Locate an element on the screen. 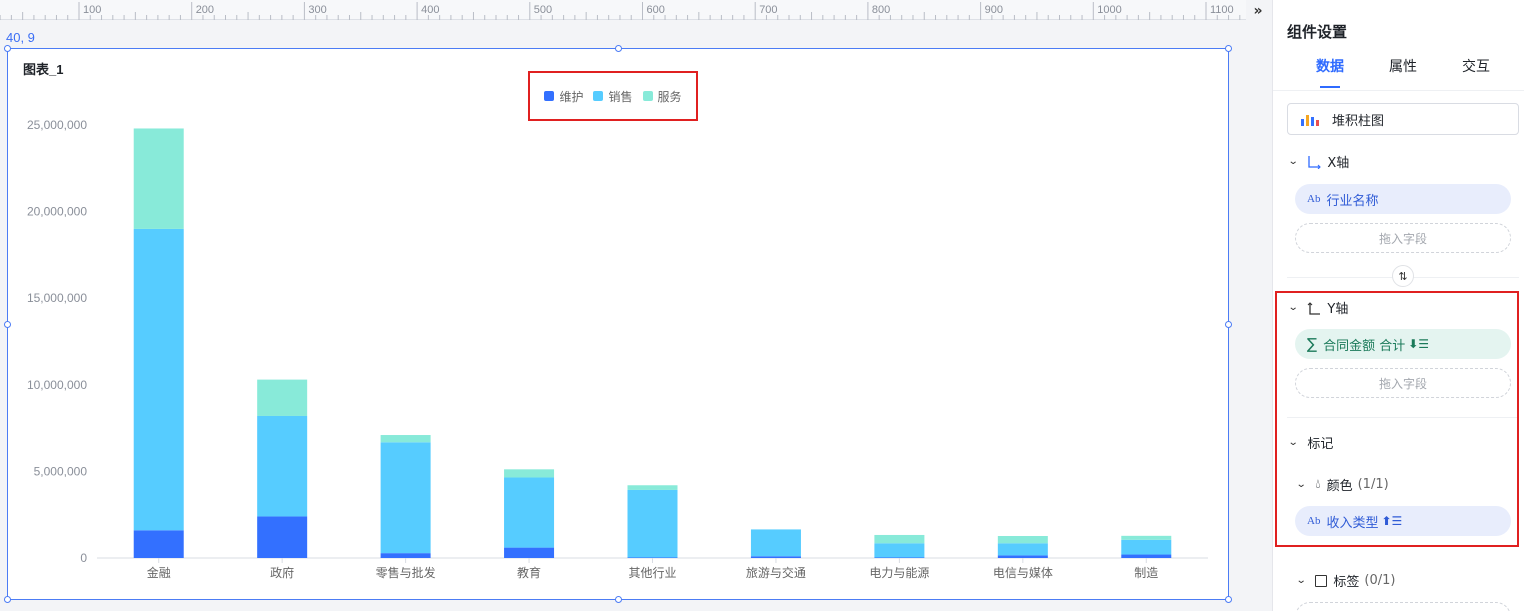 Image resolution: width=1524 pixels, height=611 pixels. chart-title: 图表_1 is located at coordinates (43, 69).